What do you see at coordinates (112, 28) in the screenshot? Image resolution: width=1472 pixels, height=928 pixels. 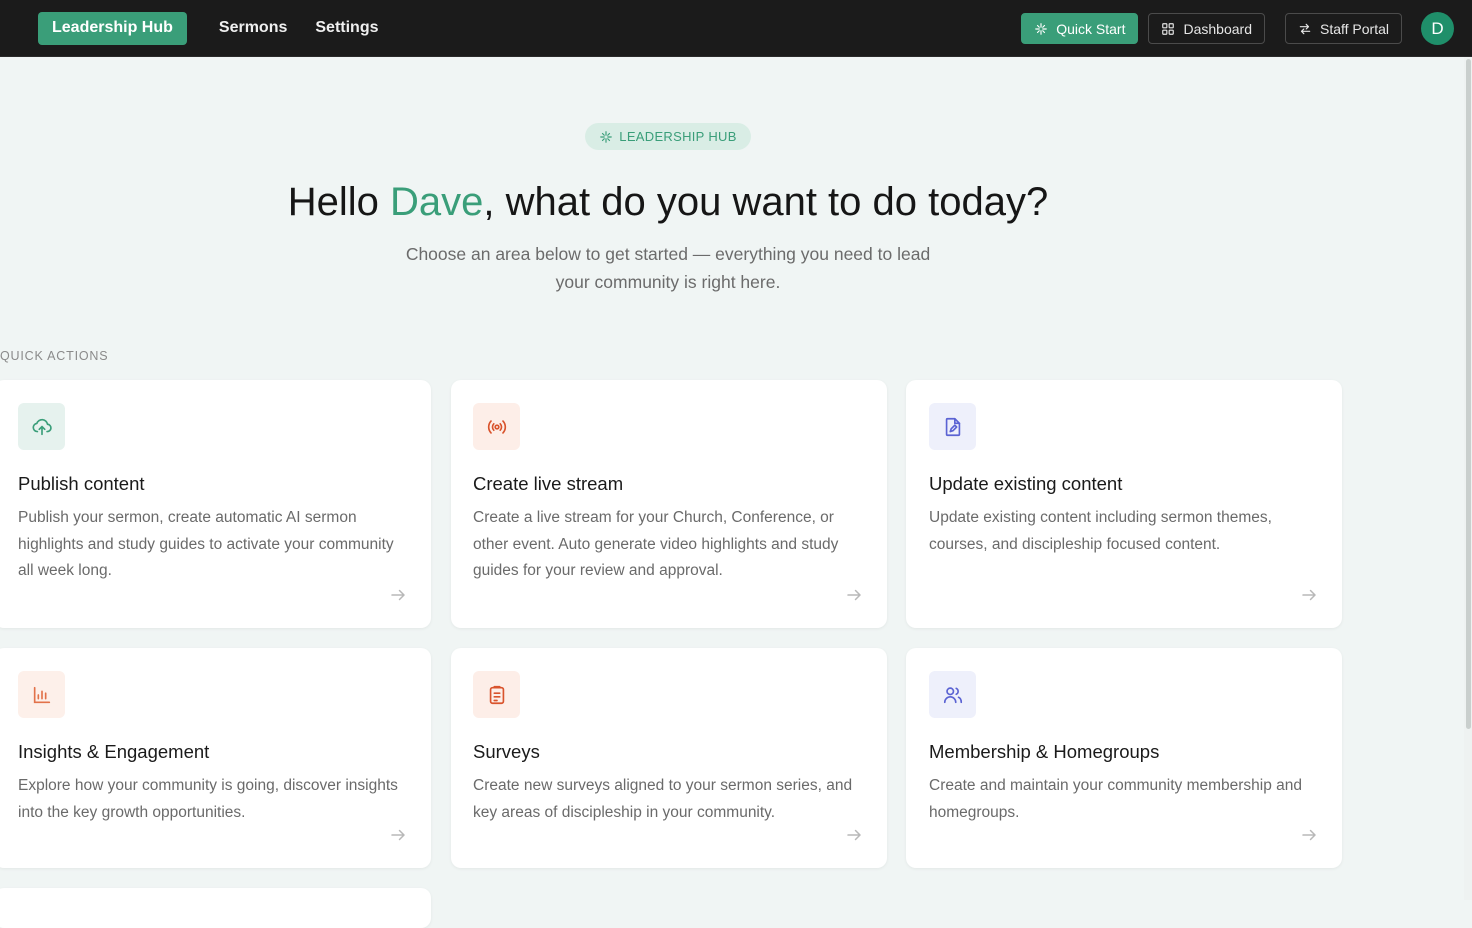 I see `nav-leadership-hub: Leadership Hub` at bounding box center [112, 28].